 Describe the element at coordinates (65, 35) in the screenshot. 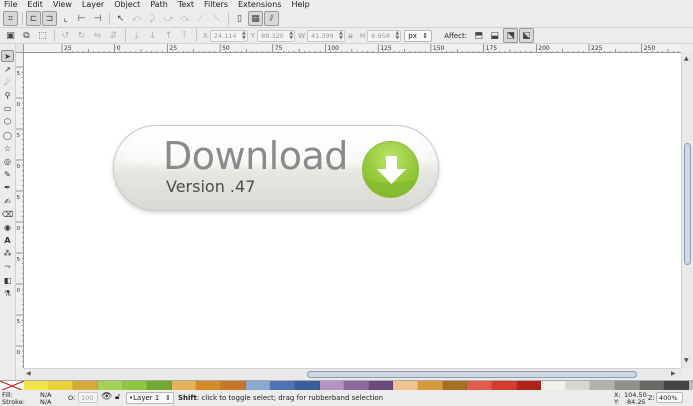

I see `rotate-ccw-icon: ↺` at that location.